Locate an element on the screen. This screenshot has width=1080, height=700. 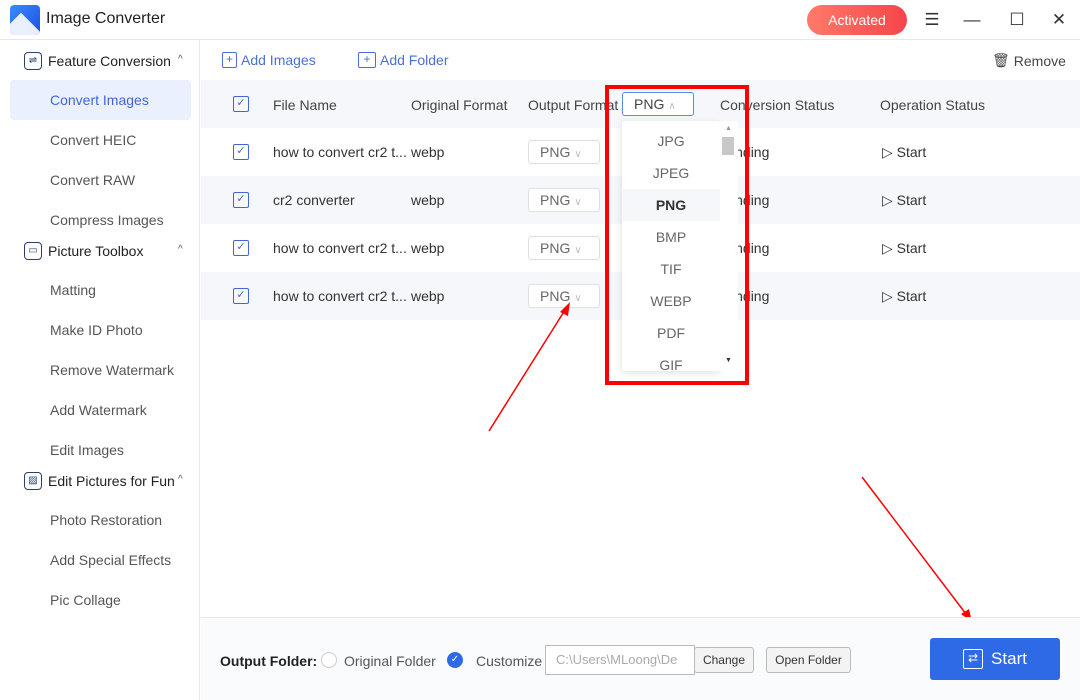
open-folder-button: Open Folder is located at coordinates (808, 660).